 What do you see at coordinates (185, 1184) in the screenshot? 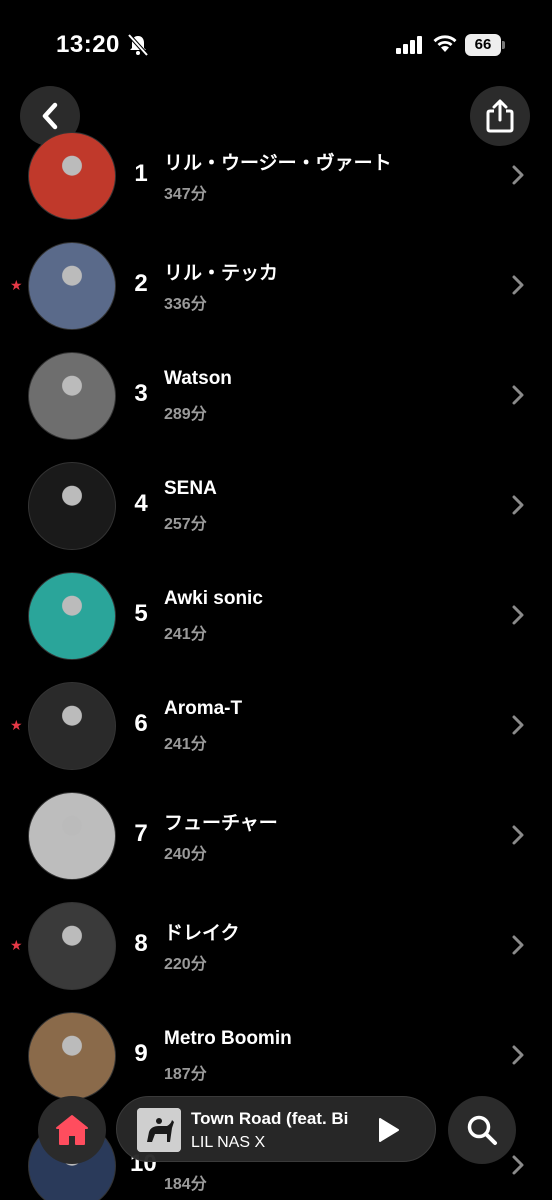
I see `listening-minutes: 184分` at bounding box center [185, 1184].